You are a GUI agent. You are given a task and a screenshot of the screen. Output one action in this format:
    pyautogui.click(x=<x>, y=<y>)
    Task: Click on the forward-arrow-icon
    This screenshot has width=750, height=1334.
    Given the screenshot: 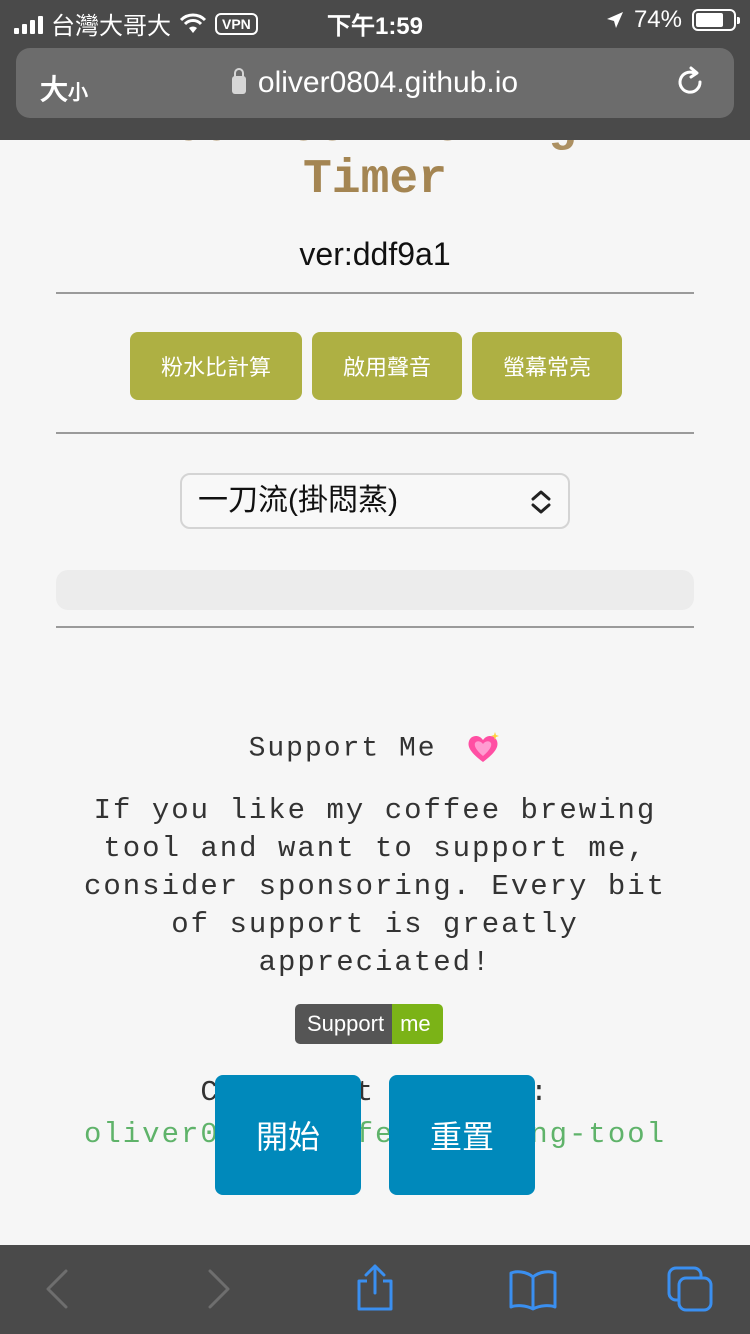 What is the action you would take?
    pyautogui.click(x=218, y=1289)
    